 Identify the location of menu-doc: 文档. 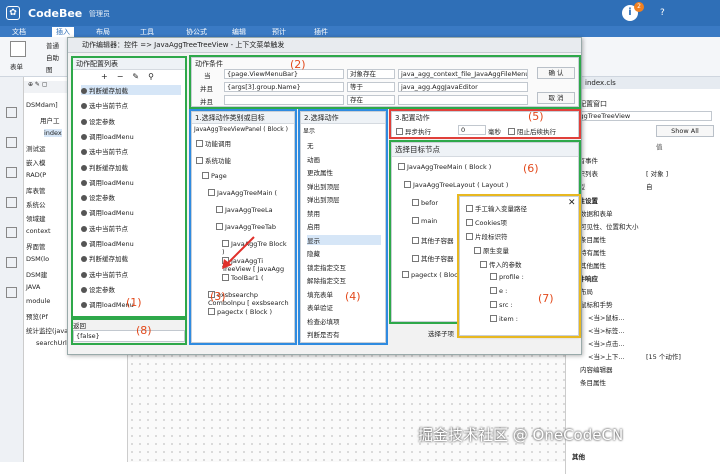
(19, 32).